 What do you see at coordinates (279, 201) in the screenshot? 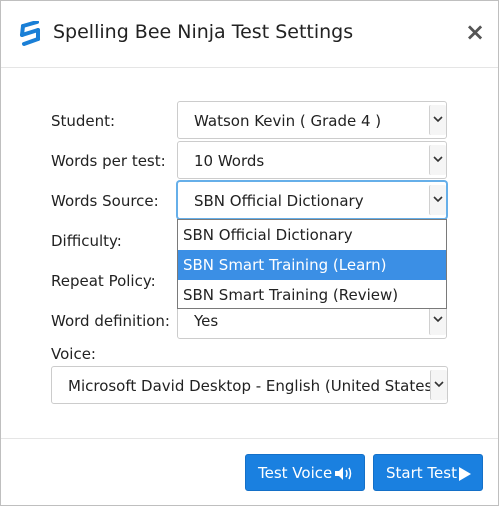
I see `words-source-value: SBN Official Dictionary` at bounding box center [279, 201].